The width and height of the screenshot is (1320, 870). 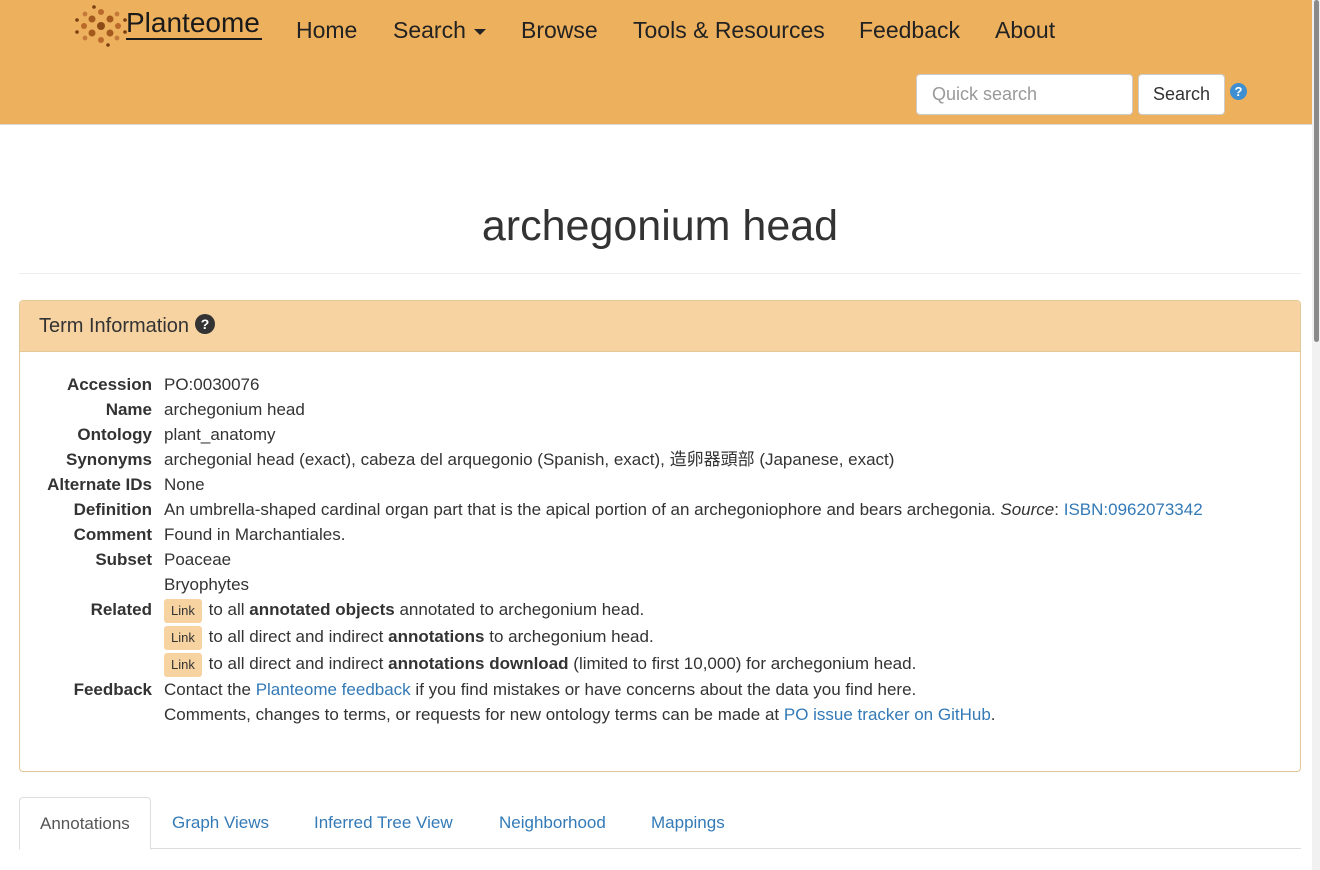 What do you see at coordinates (1027, 509) in the screenshot?
I see `source-label: Source` at bounding box center [1027, 509].